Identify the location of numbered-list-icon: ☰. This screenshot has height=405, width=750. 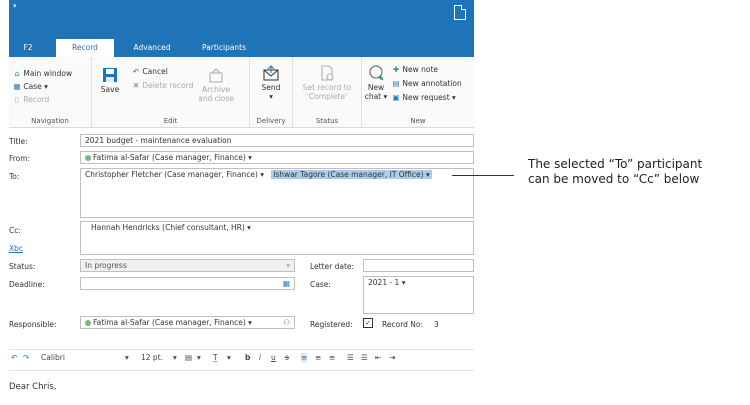
(364, 357).